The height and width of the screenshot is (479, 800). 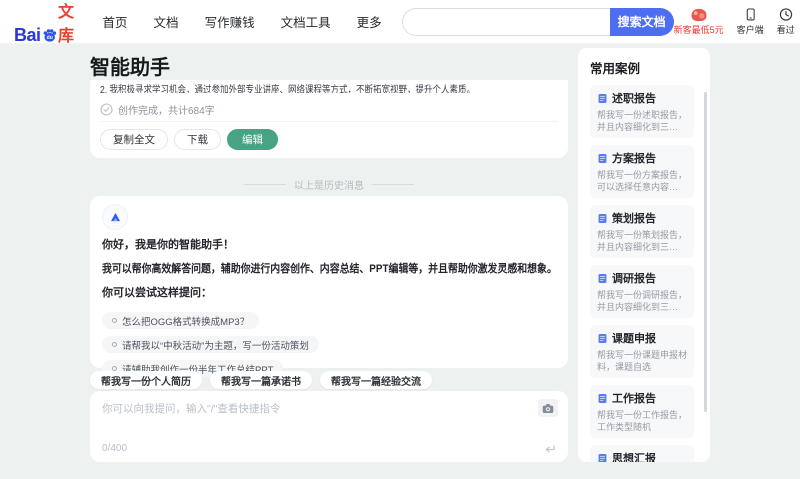 I want to click on edit-button: 编辑, so click(x=252, y=139).